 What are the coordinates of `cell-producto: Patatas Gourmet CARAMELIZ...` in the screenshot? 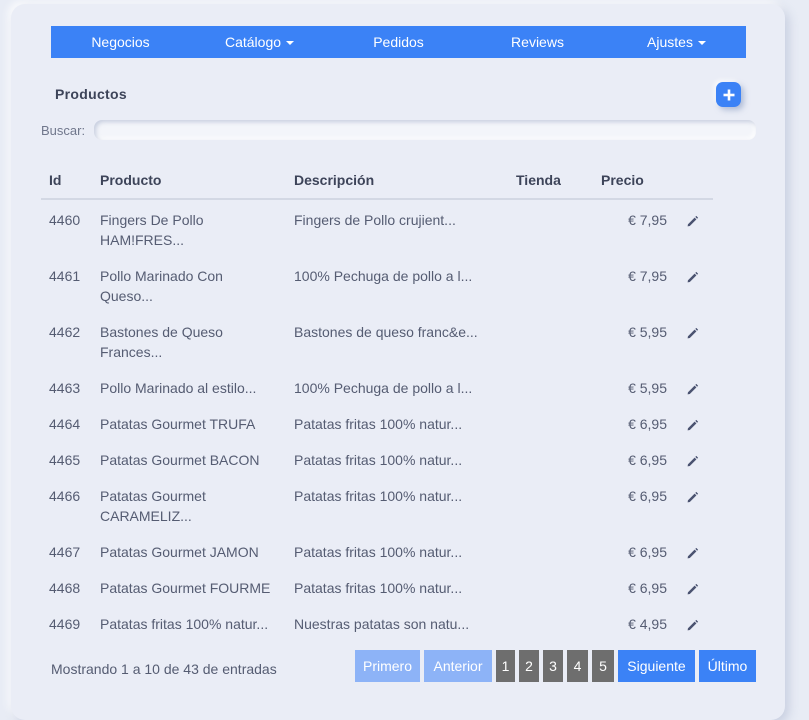 It's located at (192, 506).